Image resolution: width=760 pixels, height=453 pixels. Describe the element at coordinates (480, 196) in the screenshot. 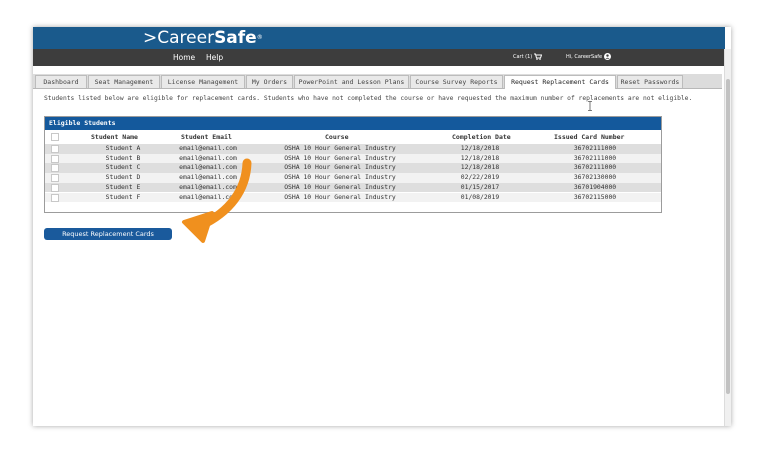

I see `cell-completion-date: 01/08/2019` at that location.